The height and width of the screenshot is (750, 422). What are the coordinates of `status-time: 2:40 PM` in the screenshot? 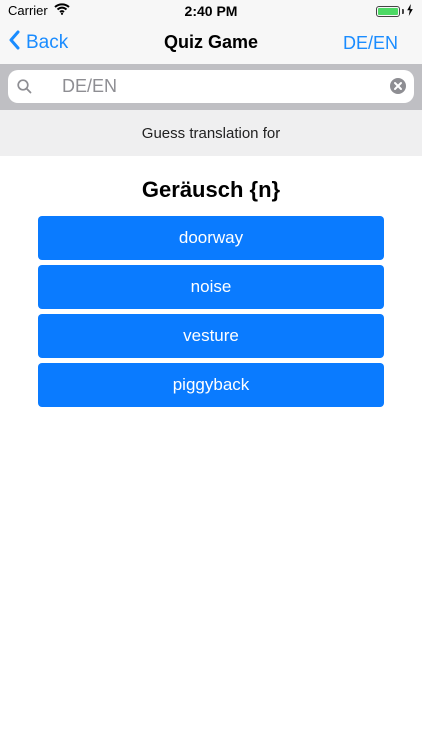 It's located at (211, 11).